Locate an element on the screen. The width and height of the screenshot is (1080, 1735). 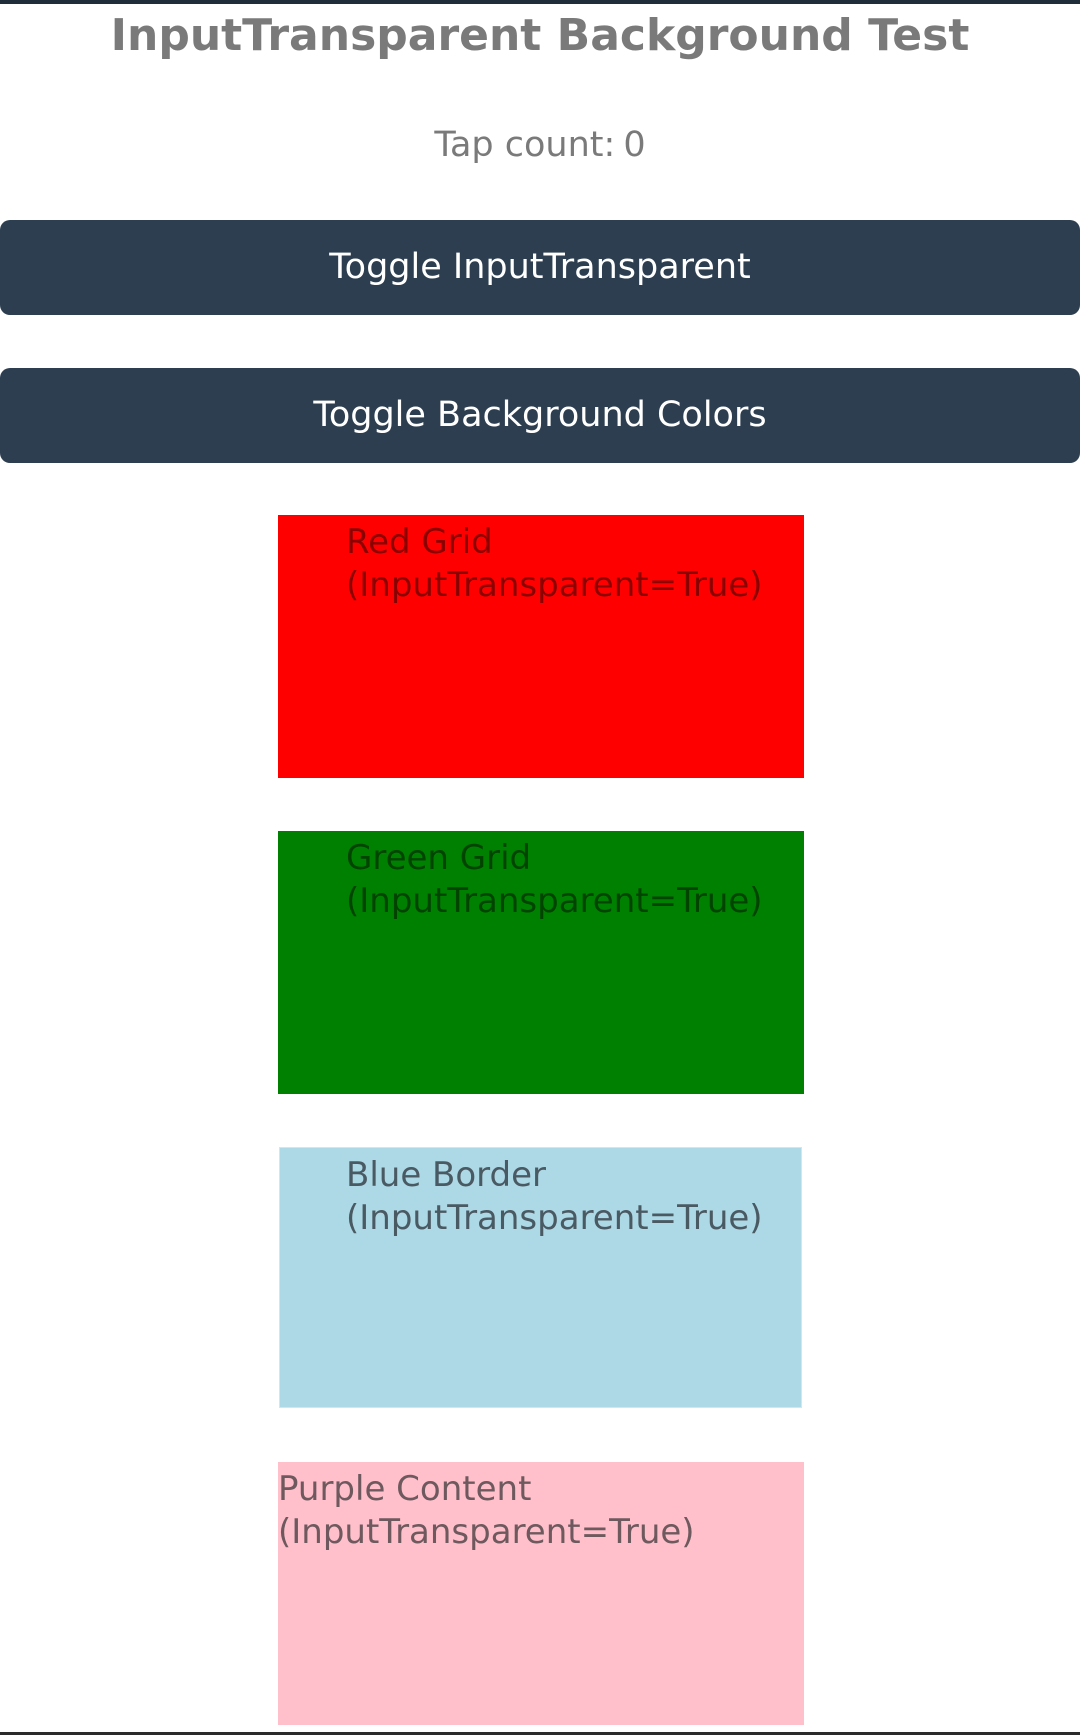
tap-count-label: Tap count: is located at coordinates (525, 145).